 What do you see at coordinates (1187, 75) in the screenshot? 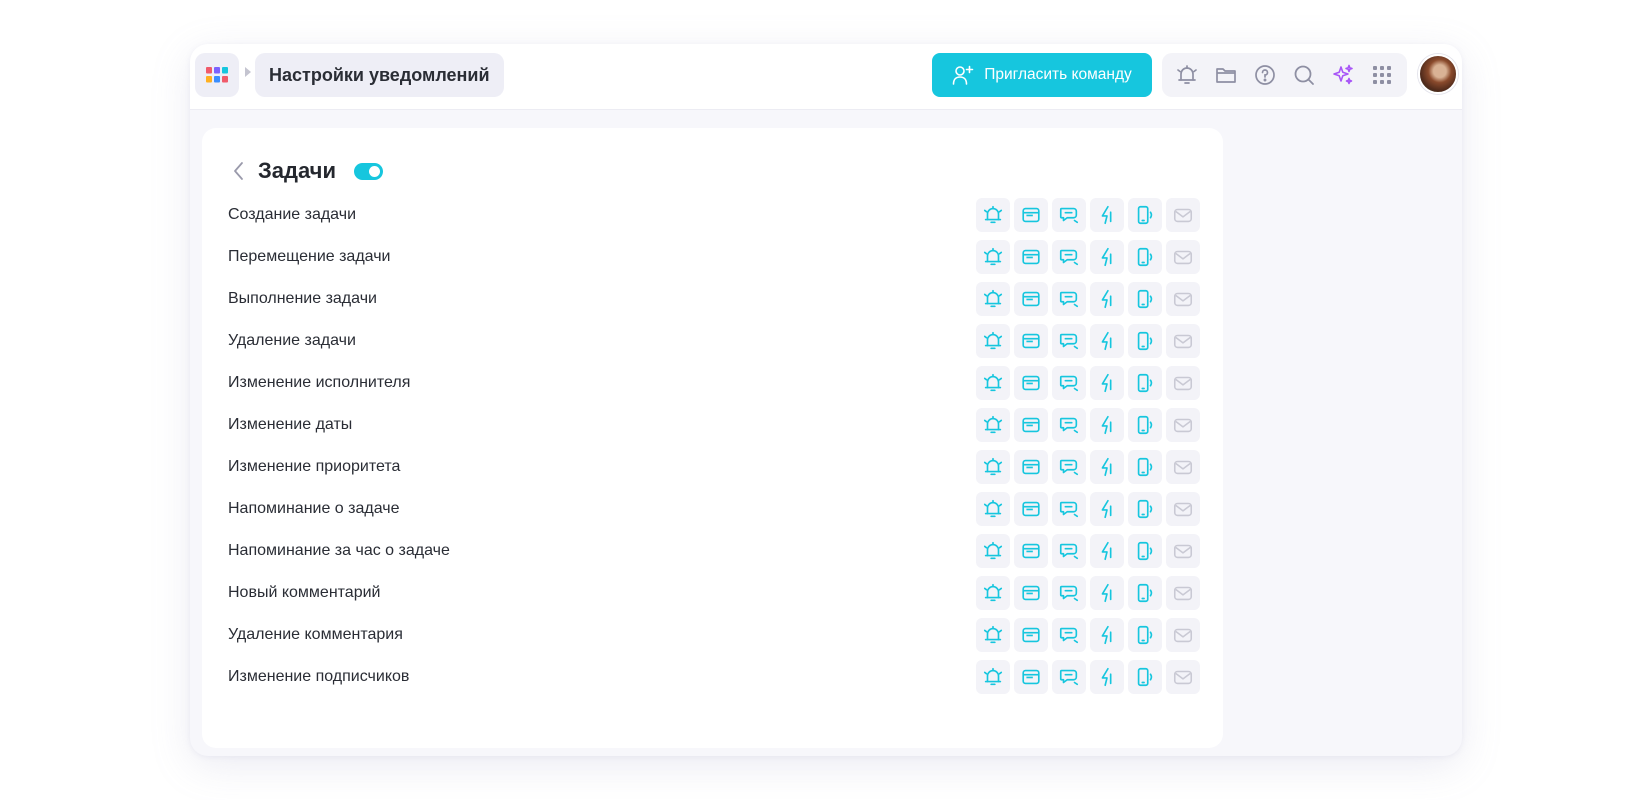
I see `notifications-button` at bounding box center [1187, 75].